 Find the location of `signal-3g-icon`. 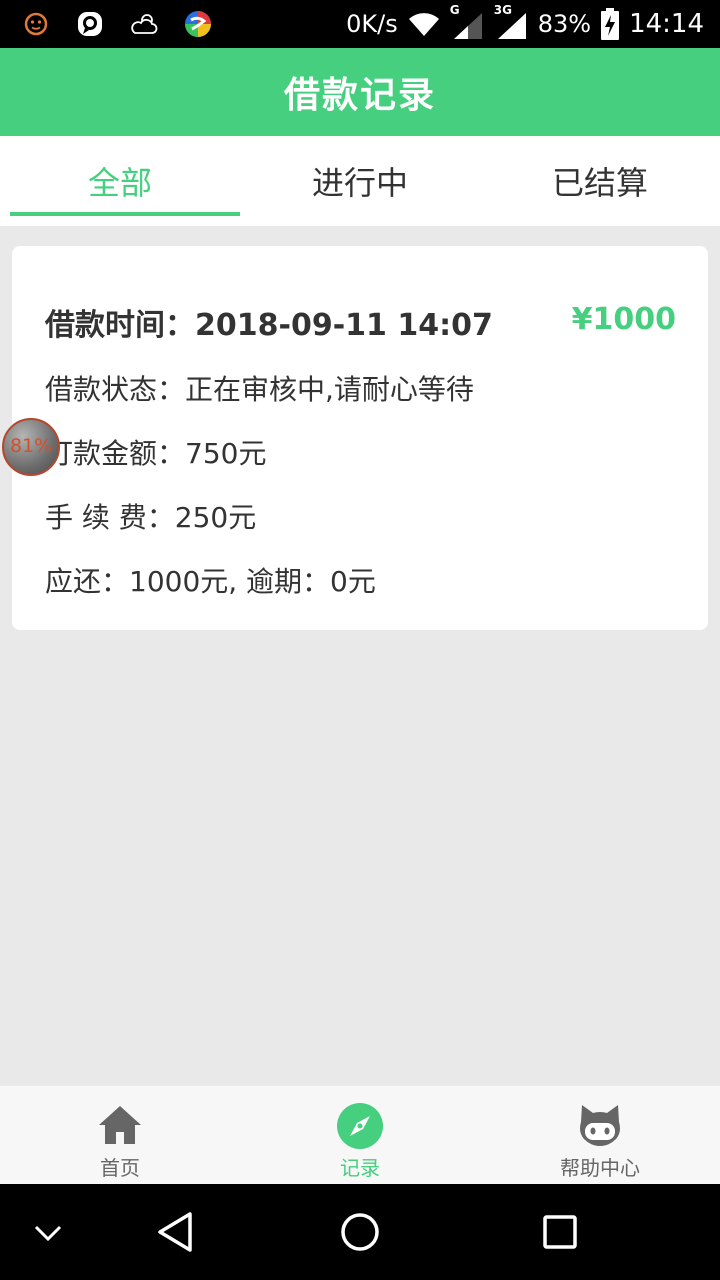

signal-3g-icon is located at coordinates (511, 26).